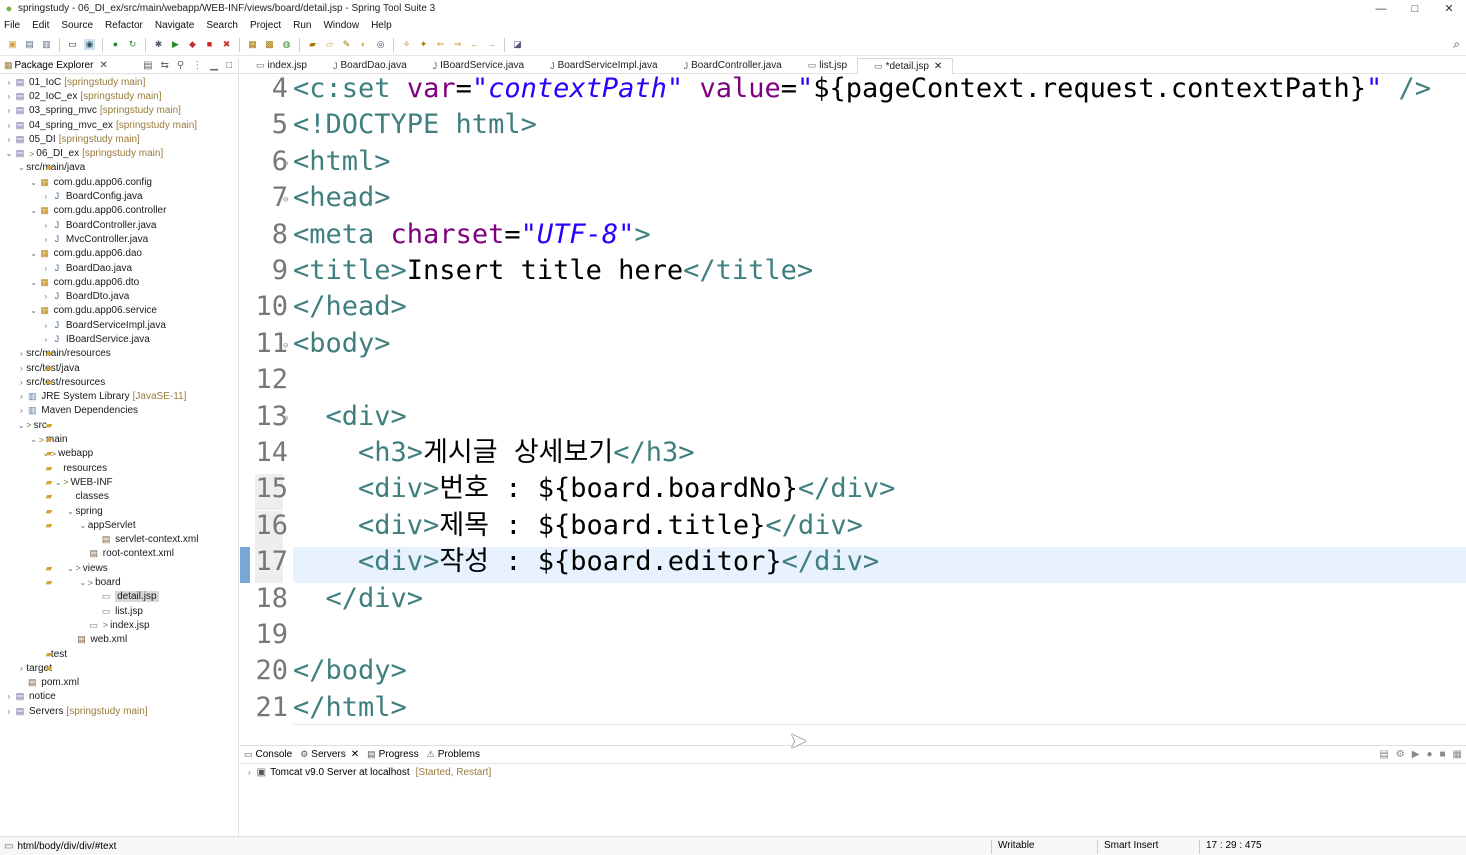 Image resolution: width=1466 pixels, height=855 pixels. I want to click on tree-item: ⌄ ▦ com.gdu.app06.dto, so click(119, 282).